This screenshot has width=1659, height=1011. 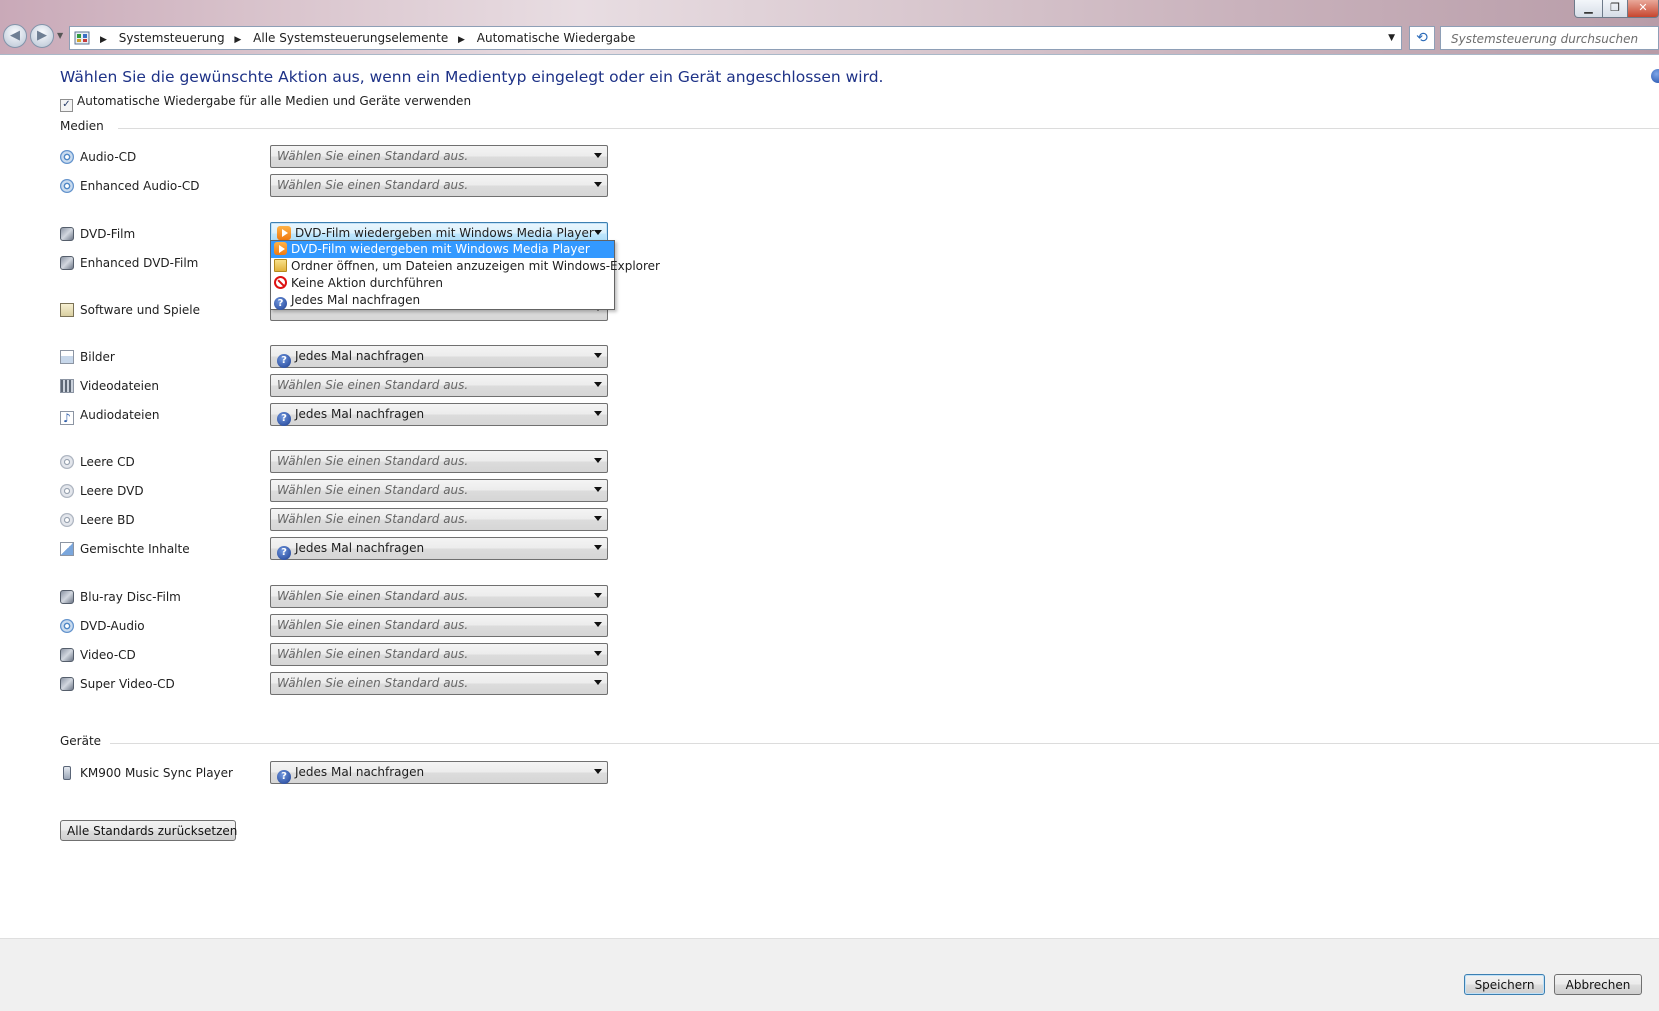 What do you see at coordinates (172, 38) in the screenshot?
I see `breadcrumb-systemsteuerung: Systemsteuerung` at bounding box center [172, 38].